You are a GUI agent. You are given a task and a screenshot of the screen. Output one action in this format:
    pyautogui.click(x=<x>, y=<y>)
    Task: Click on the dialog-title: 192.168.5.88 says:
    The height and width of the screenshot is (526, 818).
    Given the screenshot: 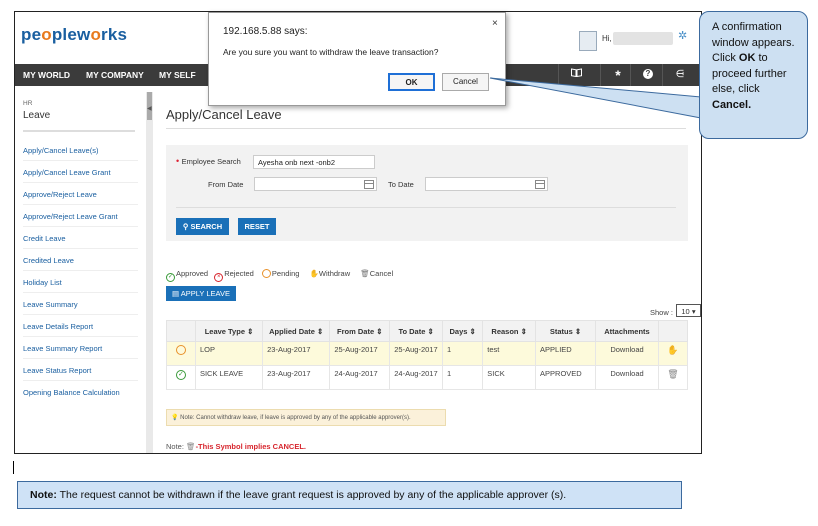 What is the action you would take?
    pyautogui.click(x=265, y=31)
    